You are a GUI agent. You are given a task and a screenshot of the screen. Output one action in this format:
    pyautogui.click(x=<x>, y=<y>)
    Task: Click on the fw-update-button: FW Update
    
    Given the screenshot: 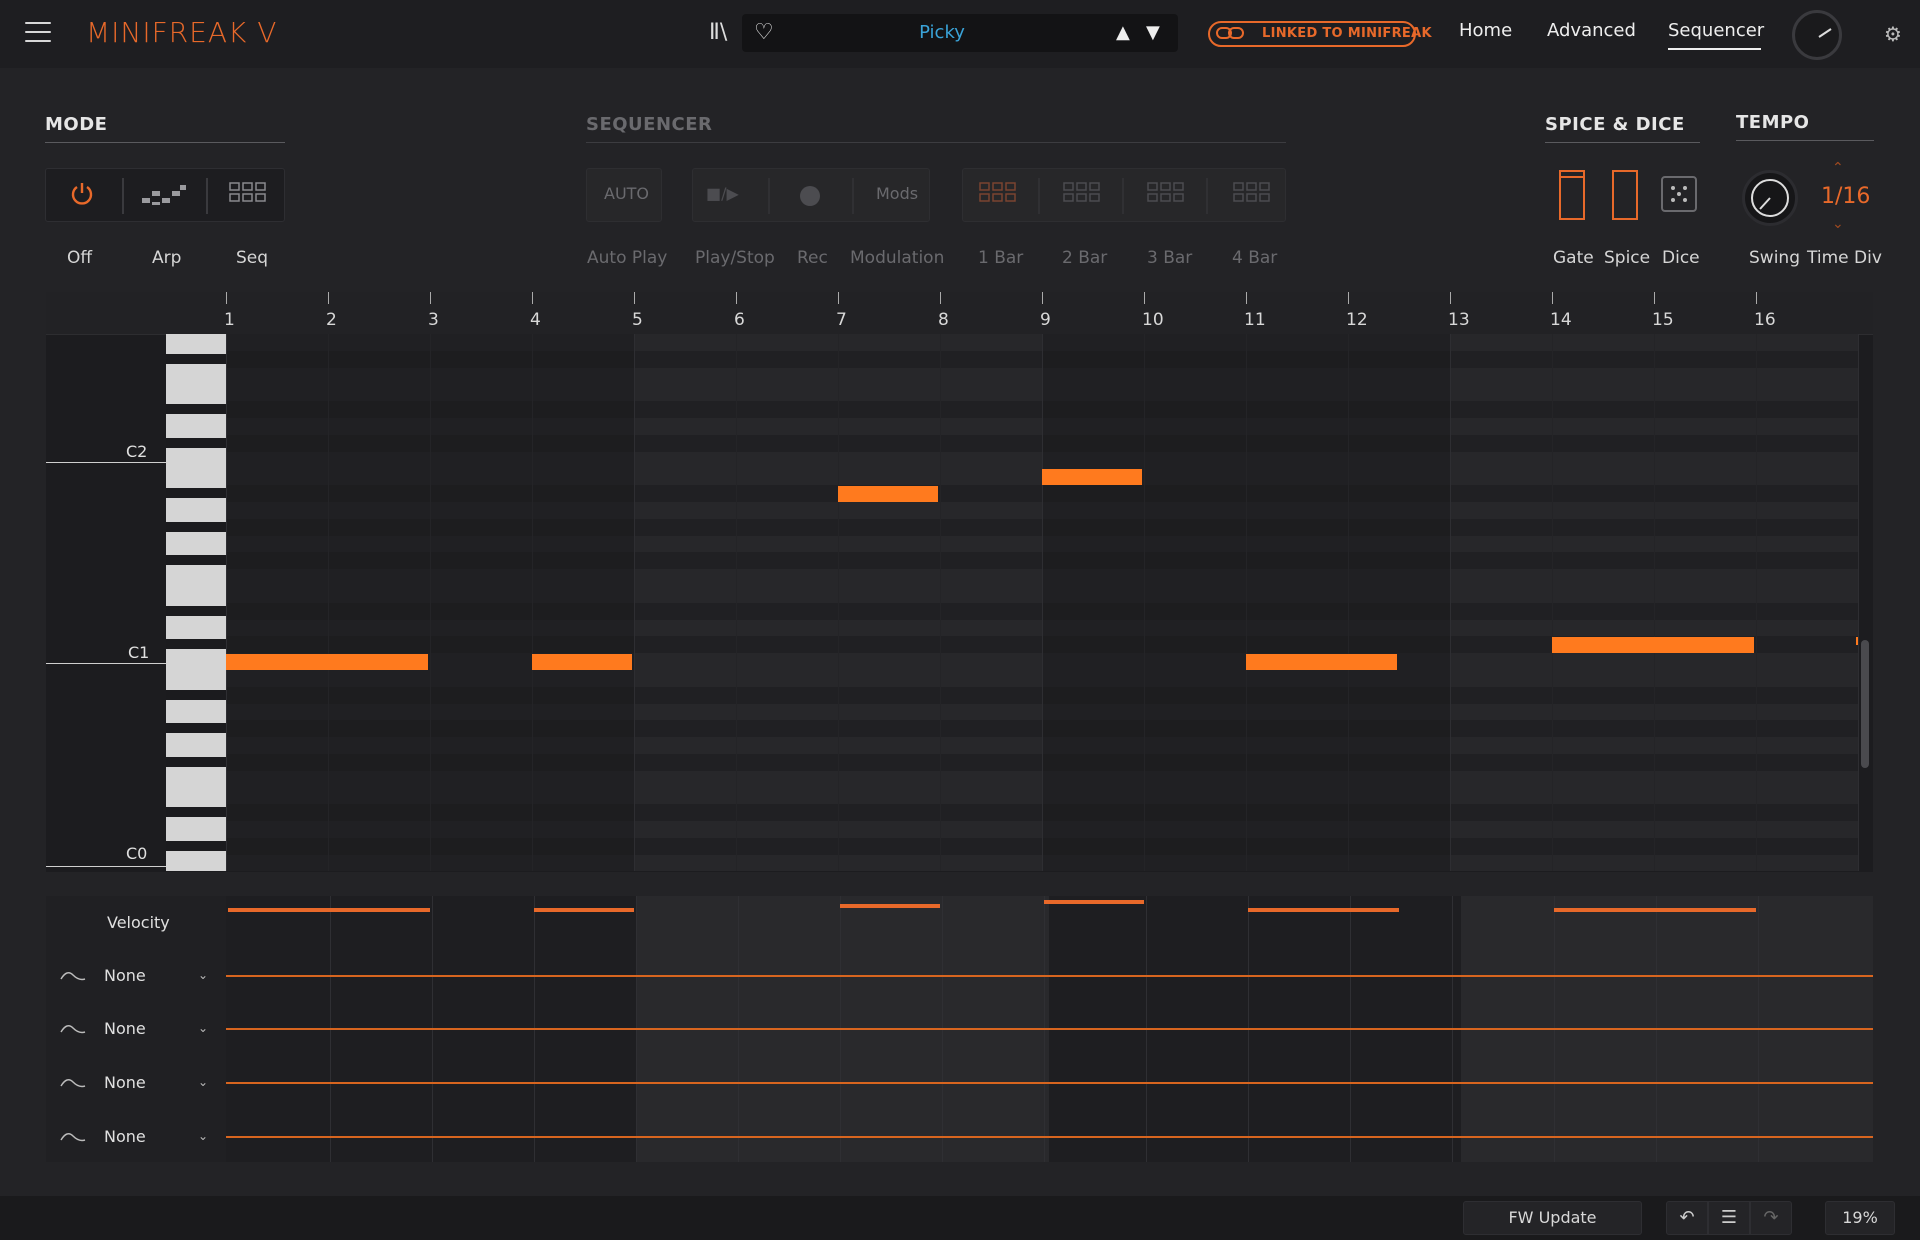 What is the action you would take?
    pyautogui.click(x=1552, y=1218)
    